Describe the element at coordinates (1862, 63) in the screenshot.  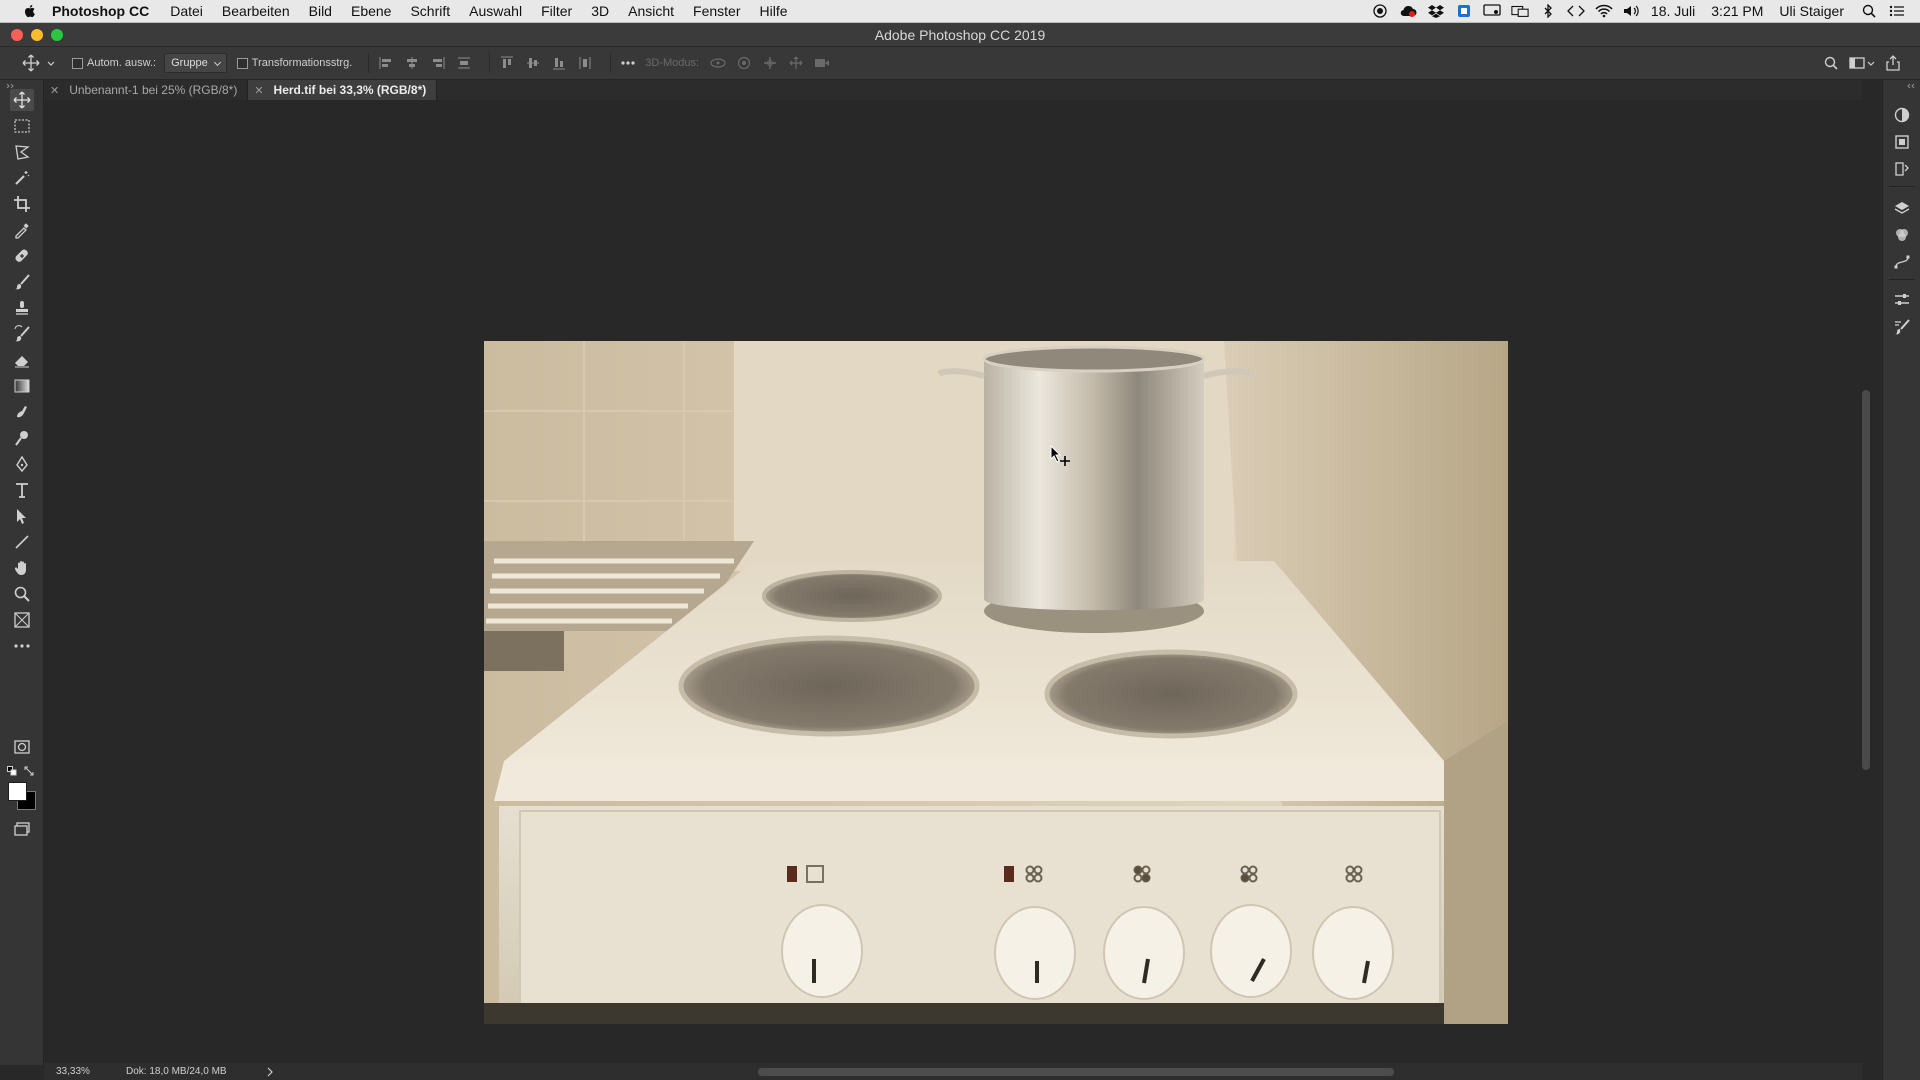
I see `workspace-switcher-icon` at that location.